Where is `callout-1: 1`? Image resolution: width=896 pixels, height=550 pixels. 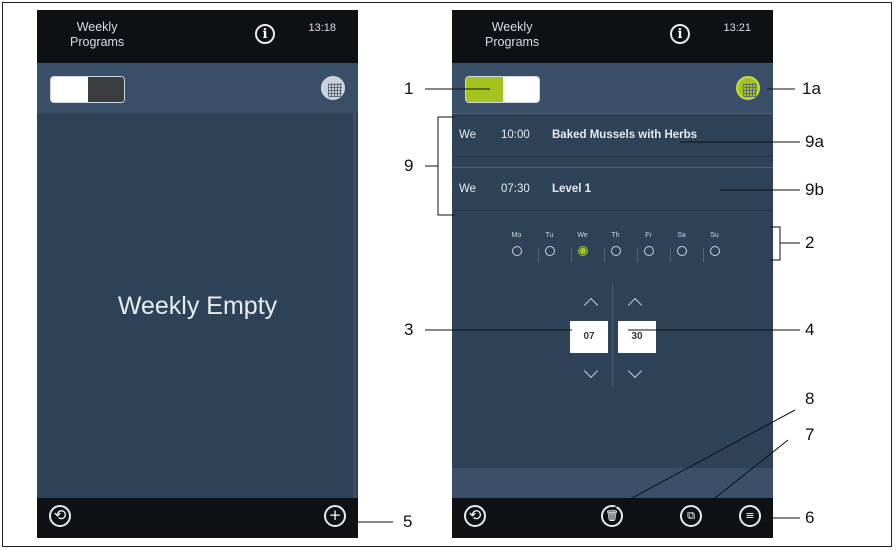 callout-1: 1 is located at coordinates (409, 88).